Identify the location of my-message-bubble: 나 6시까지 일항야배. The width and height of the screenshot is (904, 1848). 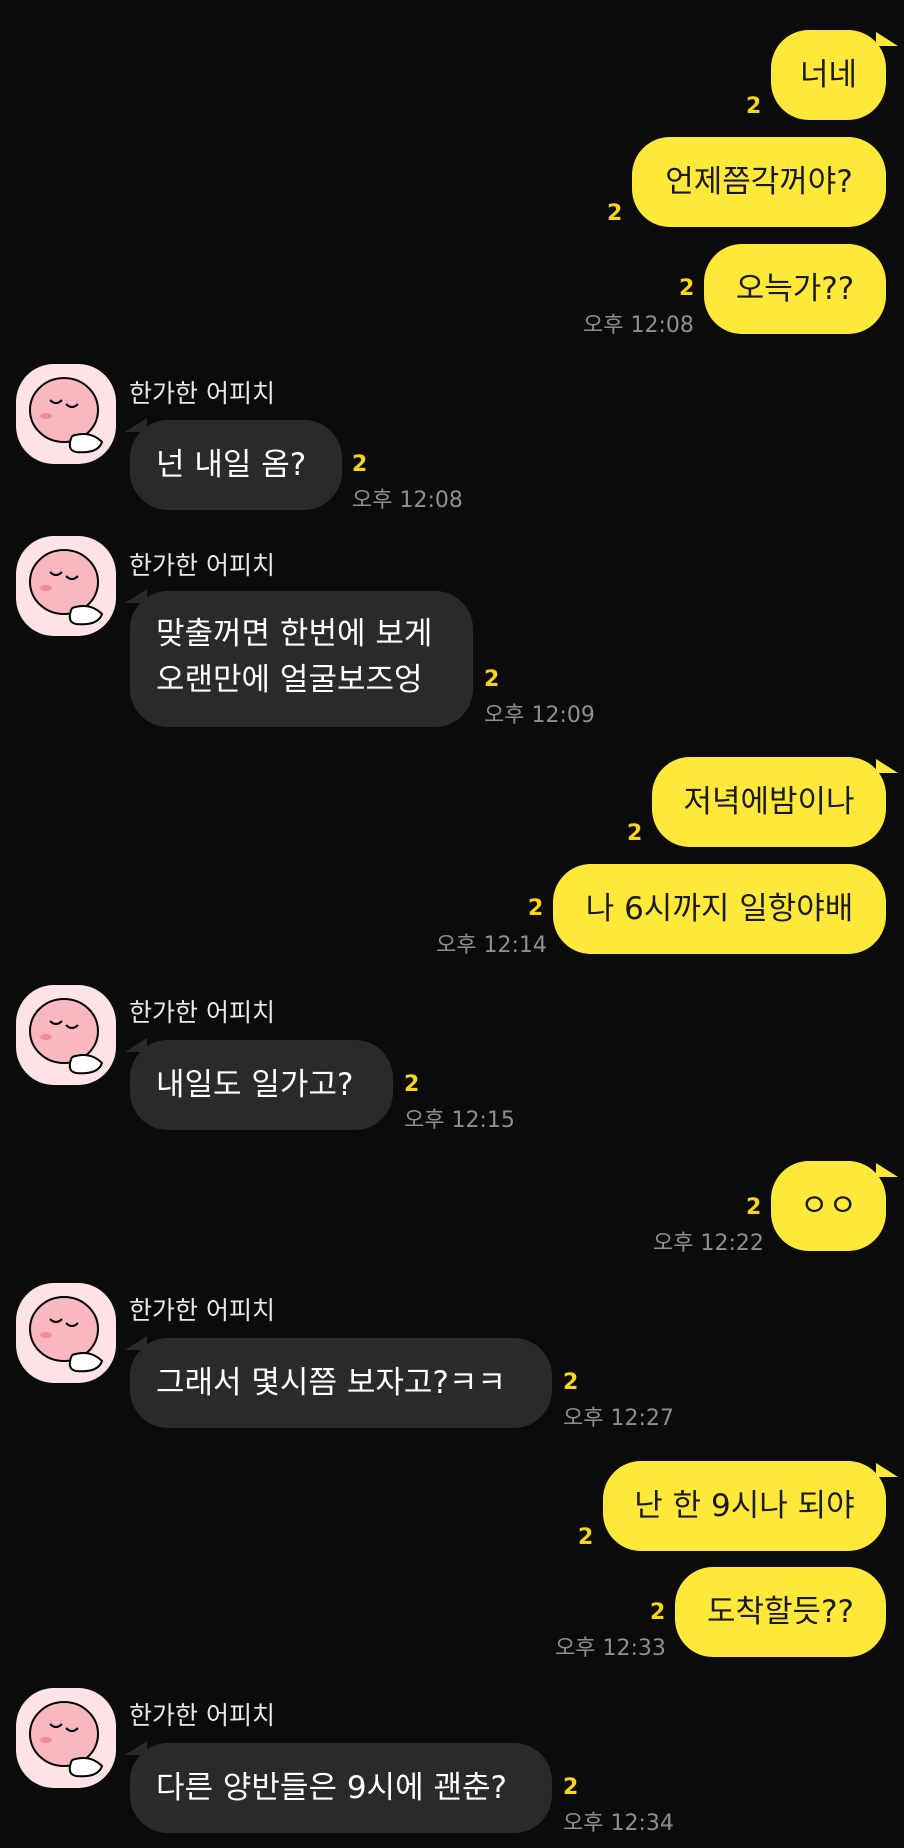
(719, 909).